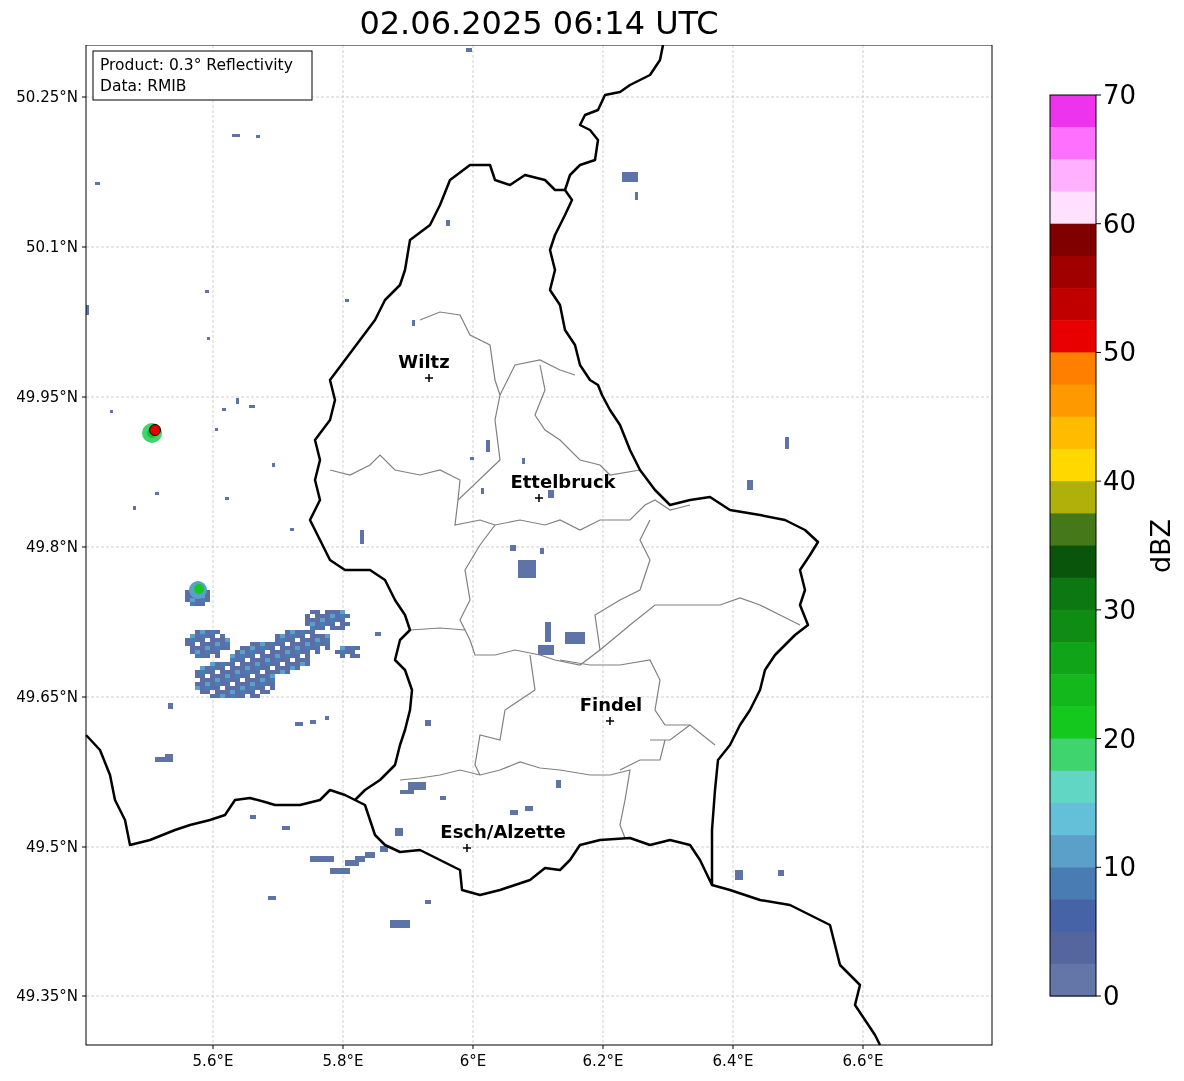 The width and height of the screenshot is (1184, 1081). I want to click on latitude-label: 50.25°N, so click(47, 97).